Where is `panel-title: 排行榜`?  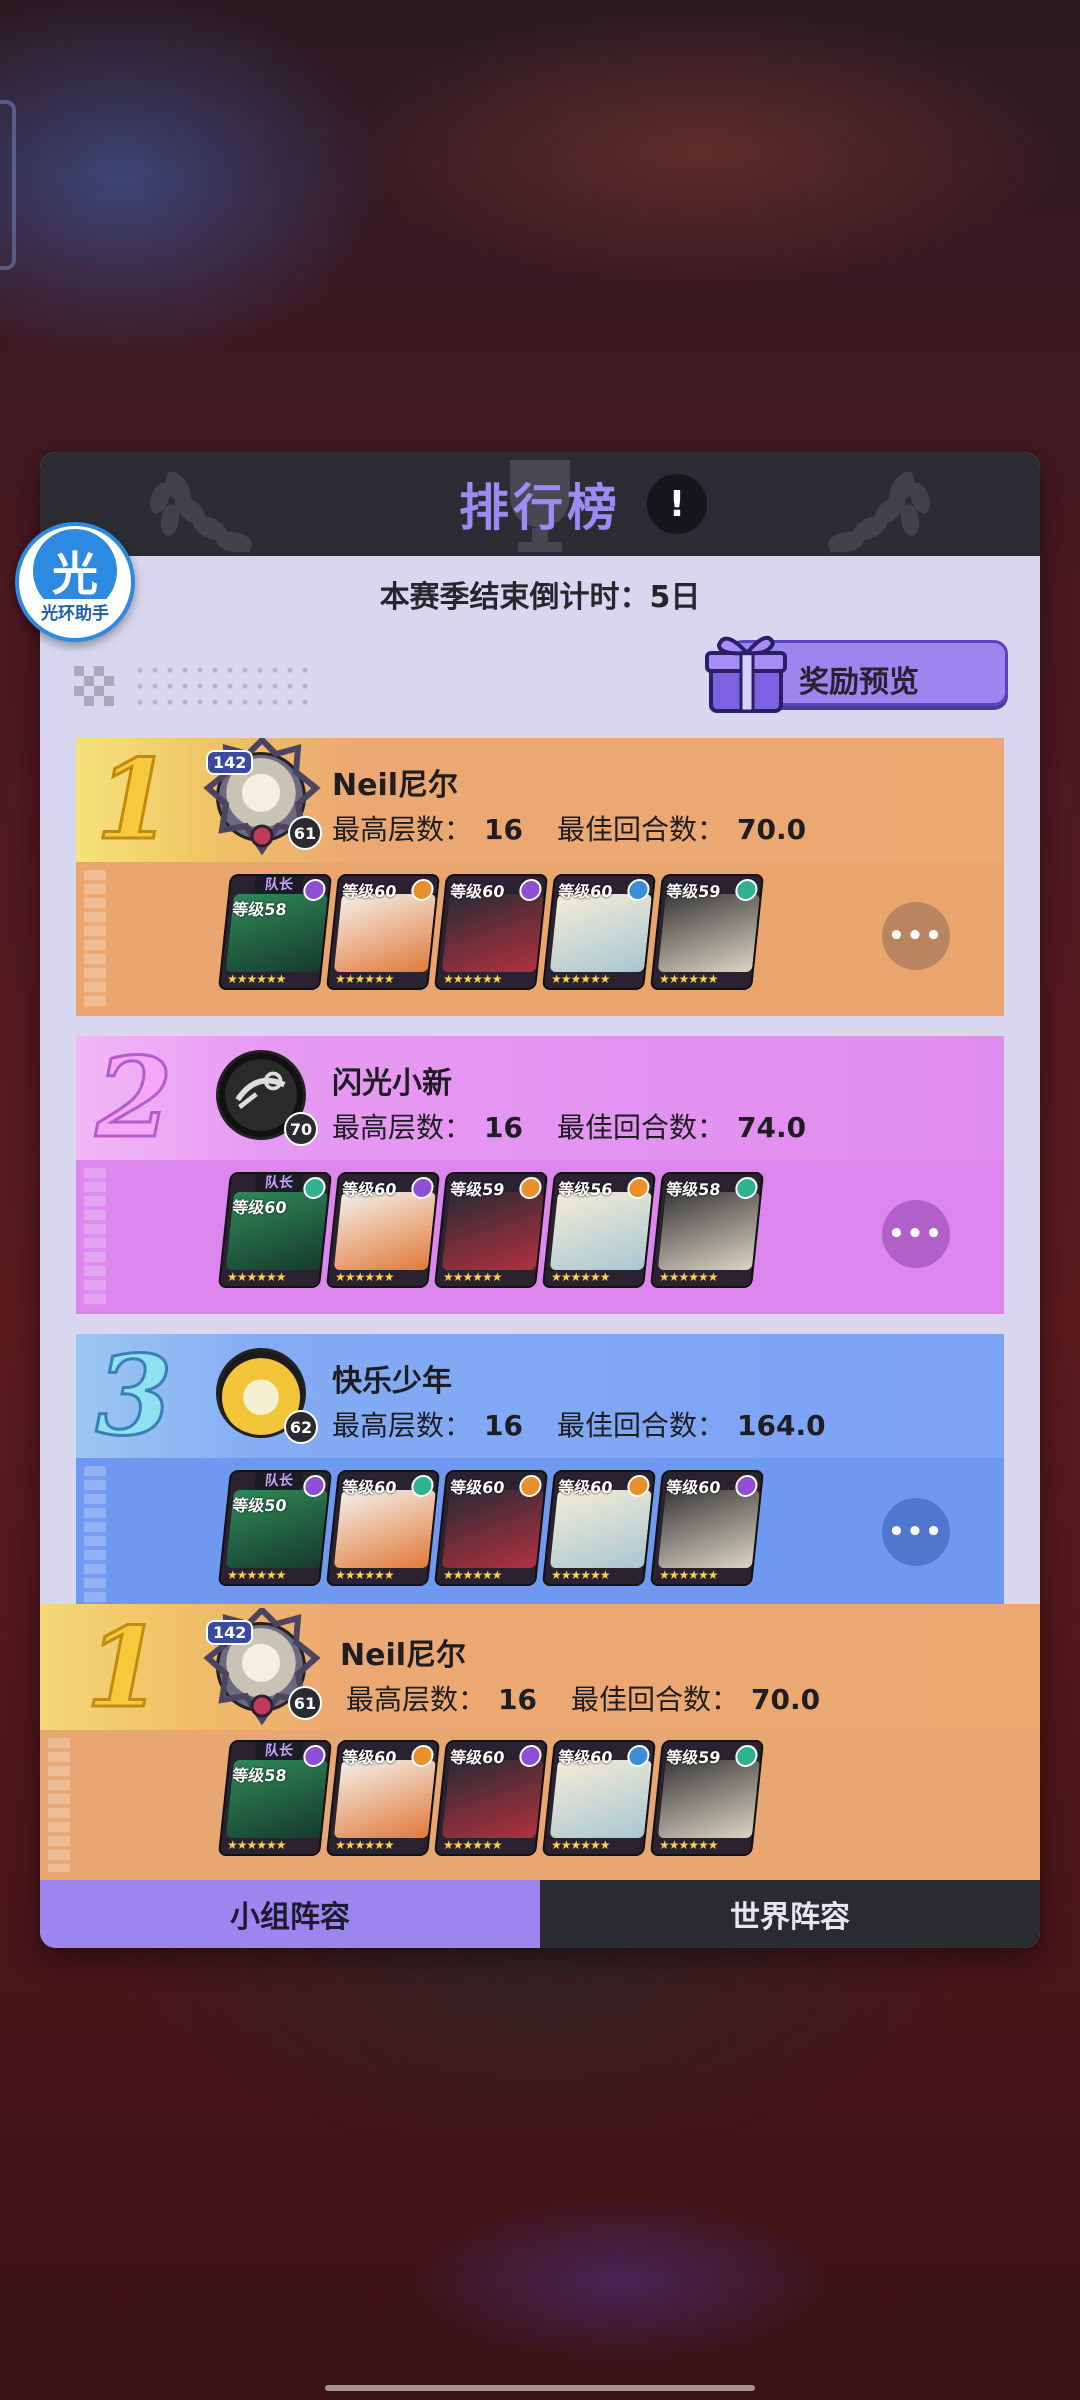
panel-title: 排行榜 is located at coordinates (540, 508).